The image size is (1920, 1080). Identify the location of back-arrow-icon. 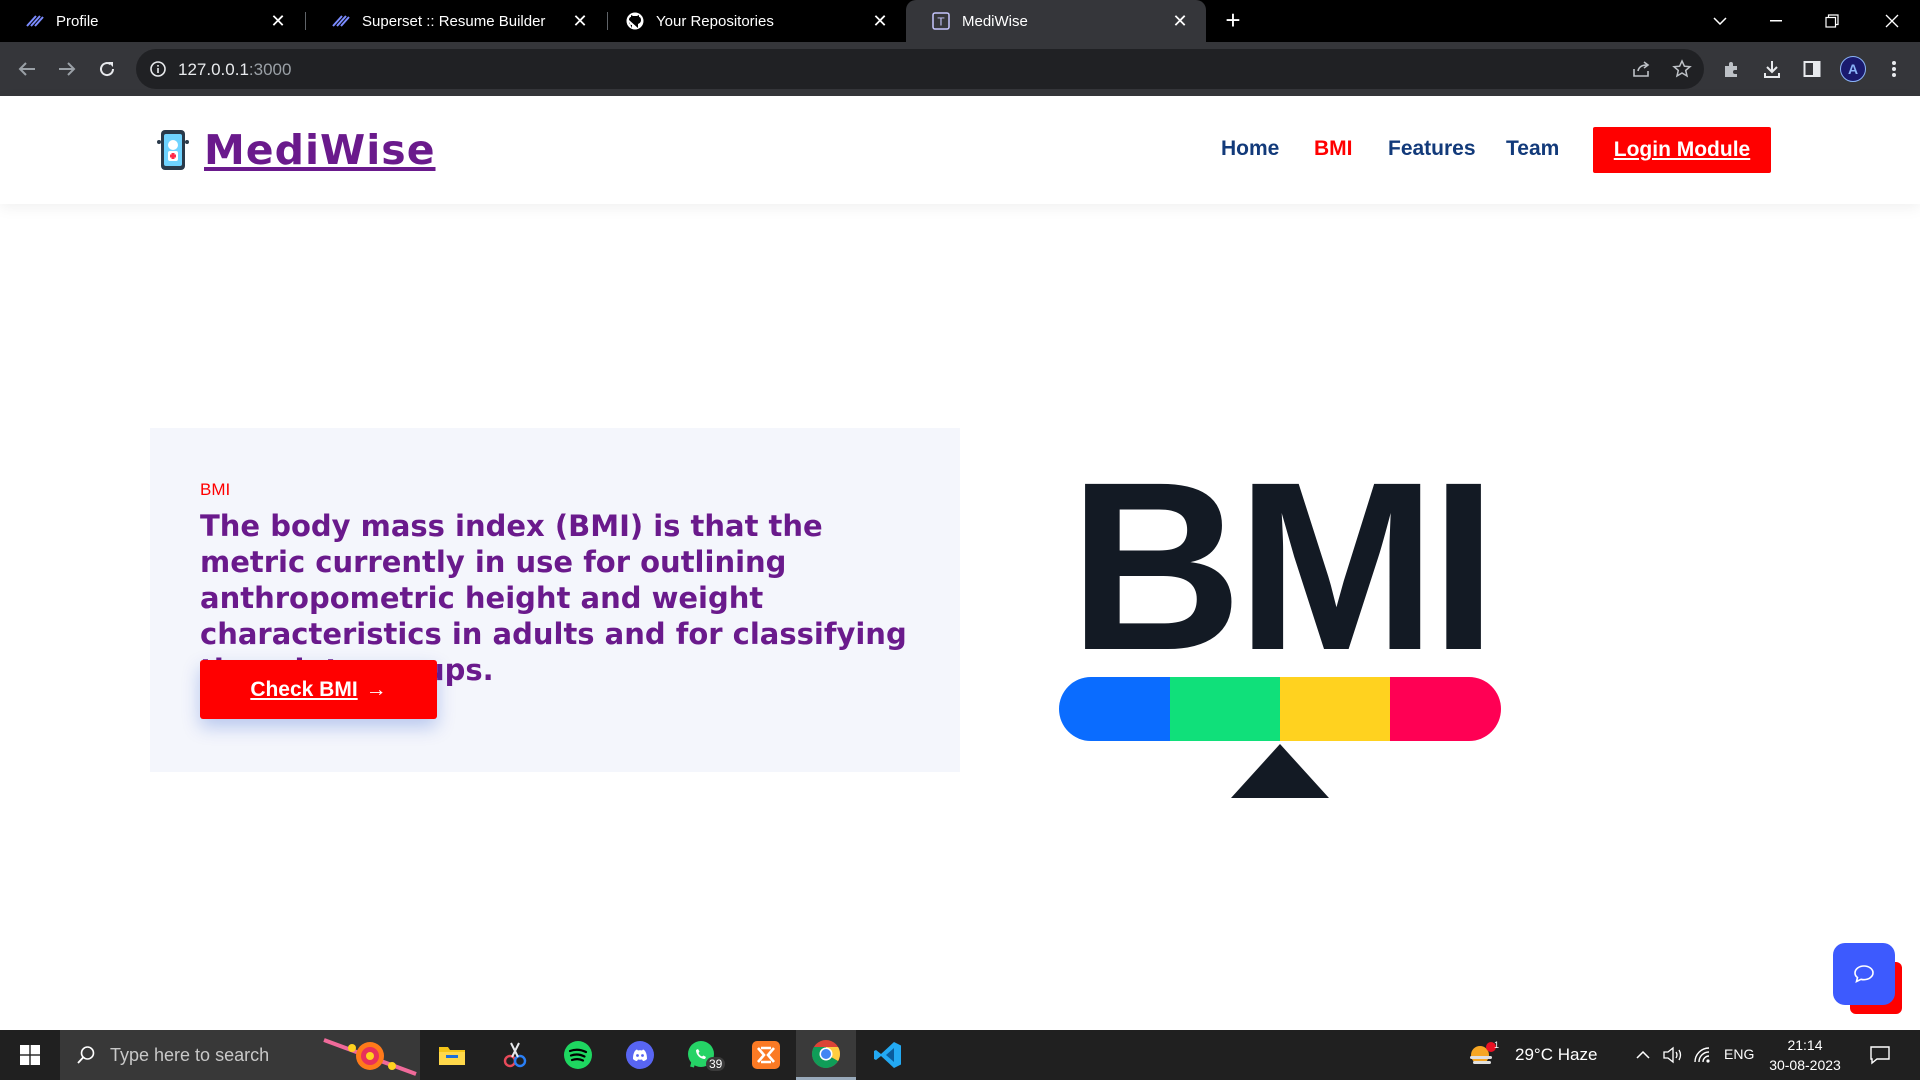
(27, 69).